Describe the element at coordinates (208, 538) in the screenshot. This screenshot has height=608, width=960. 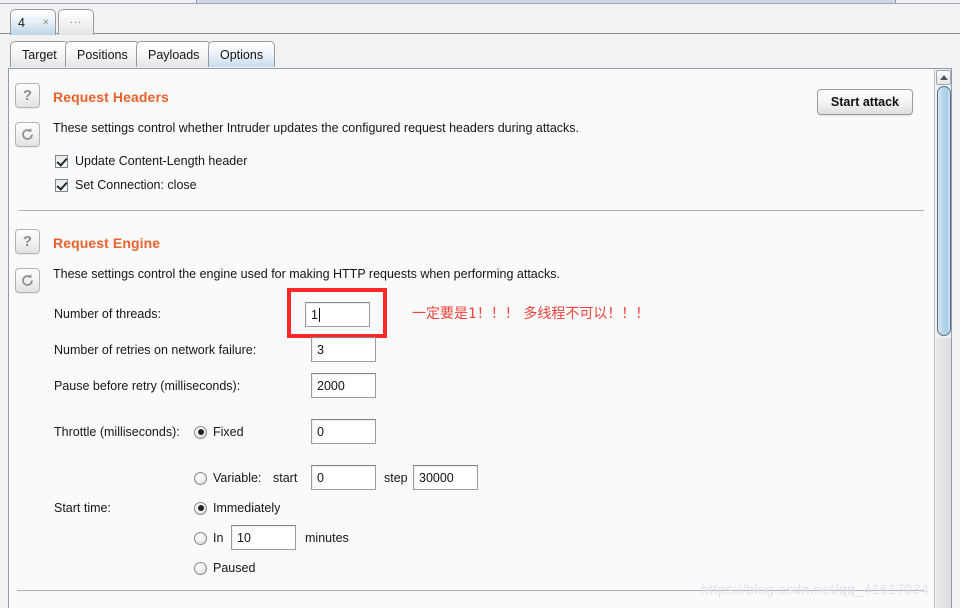
I see `start-time-in-radio: In` at that location.